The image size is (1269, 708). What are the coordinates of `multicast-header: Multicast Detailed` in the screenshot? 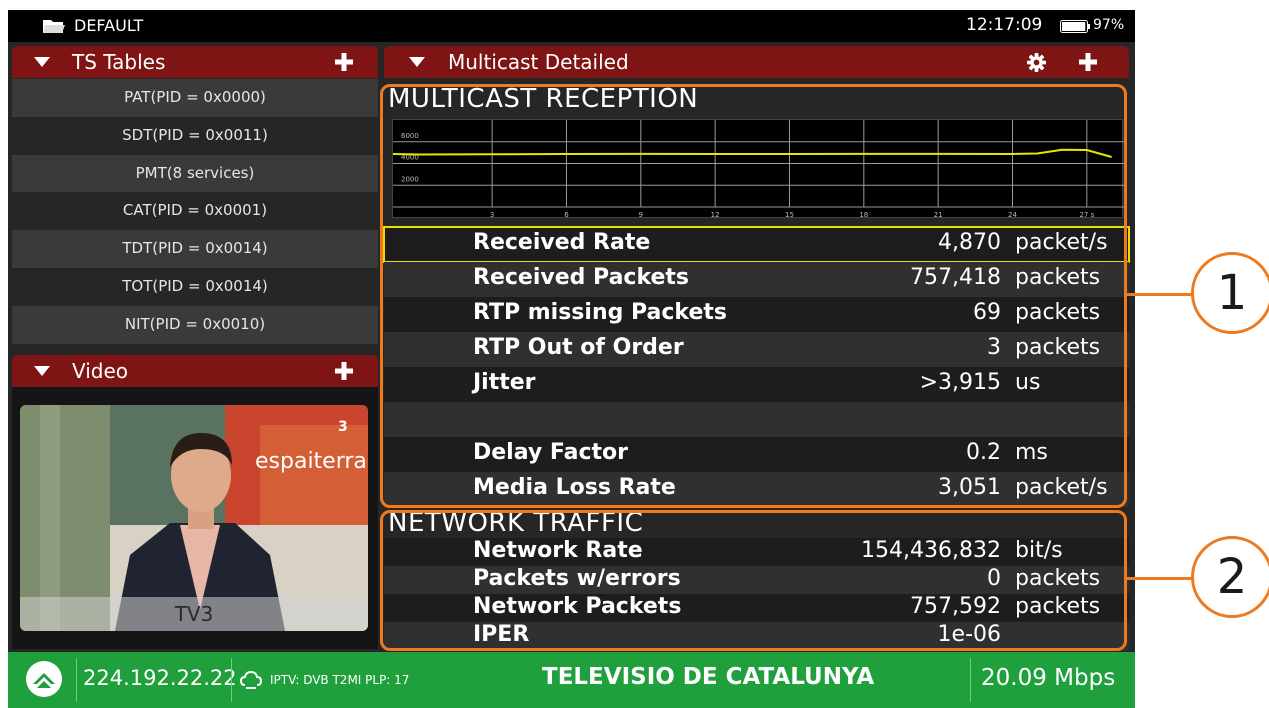 It's located at (756, 62).